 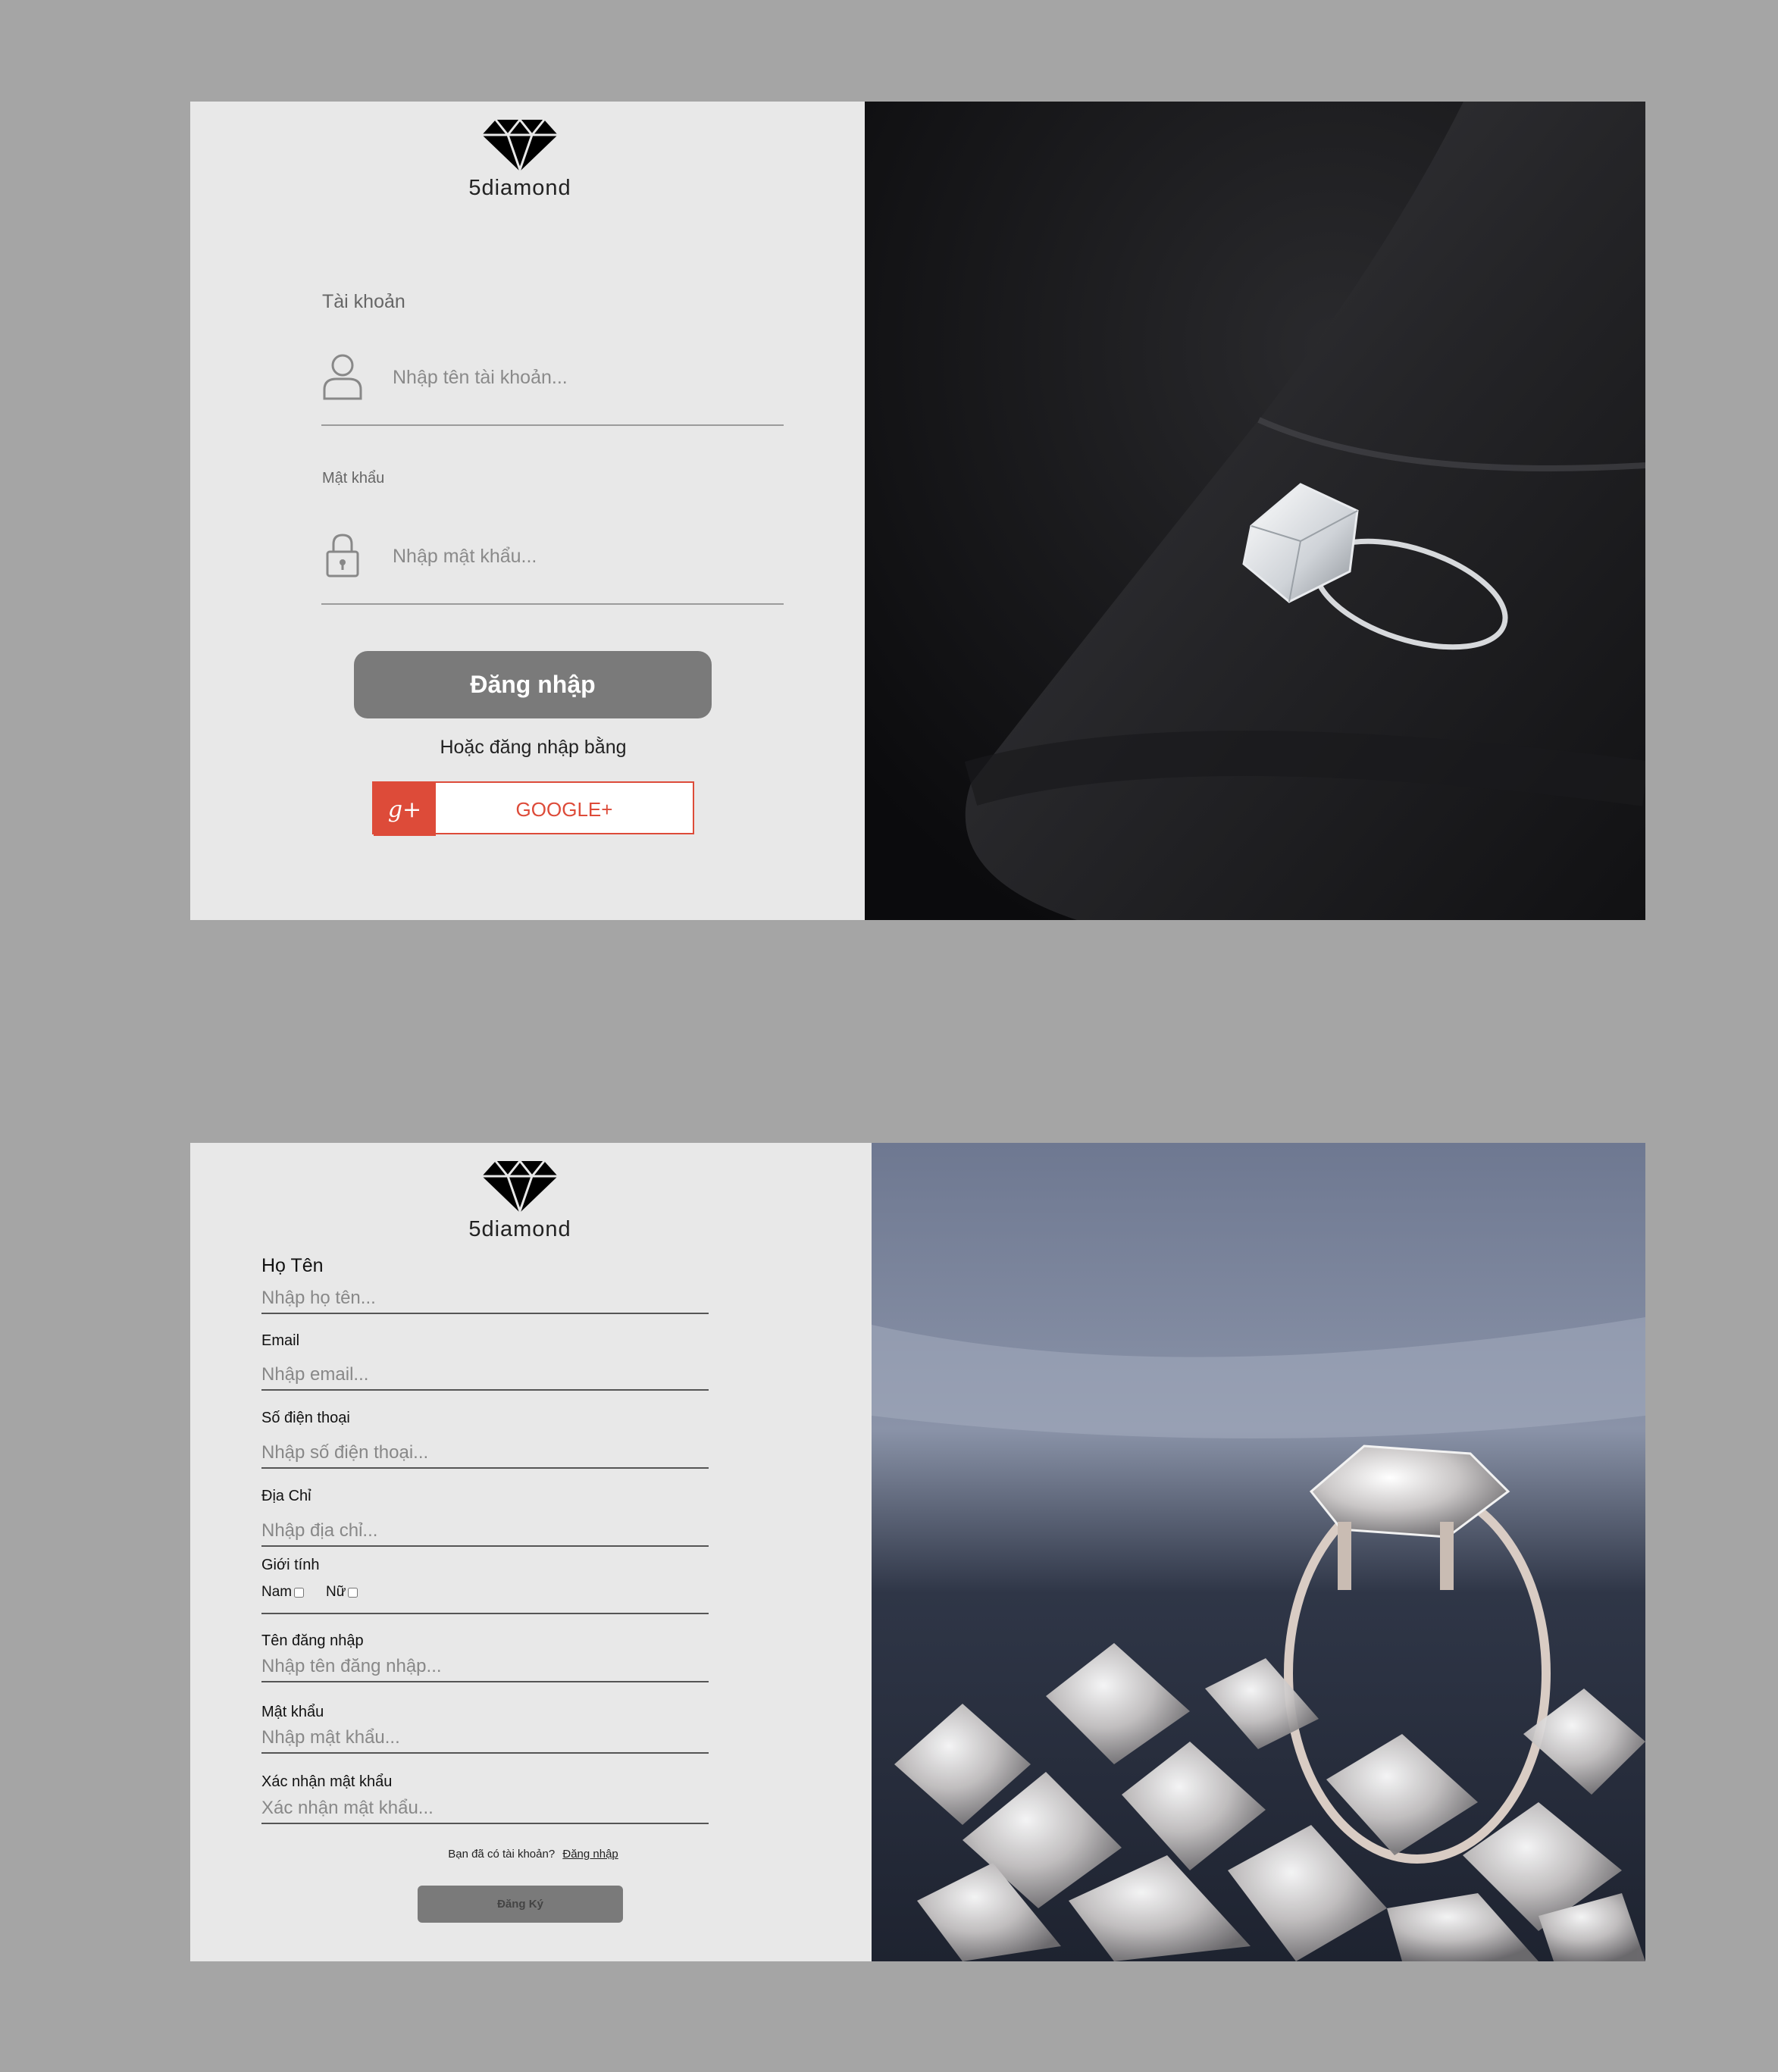 What do you see at coordinates (485, 1598) in the screenshot?
I see `gender-options: Nam Nữ` at bounding box center [485, 1598].